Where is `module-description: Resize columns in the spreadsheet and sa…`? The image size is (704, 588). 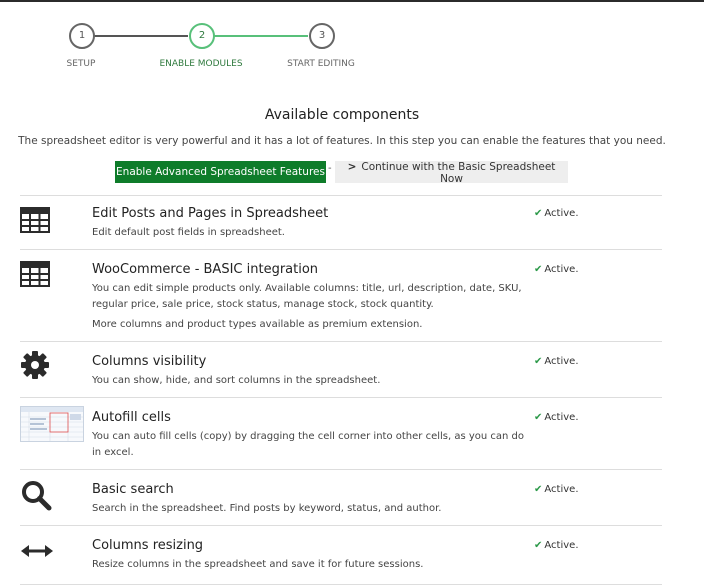 module-description: Resize columns in the spreadsheet and sa… is located at coordinates (258, 564).